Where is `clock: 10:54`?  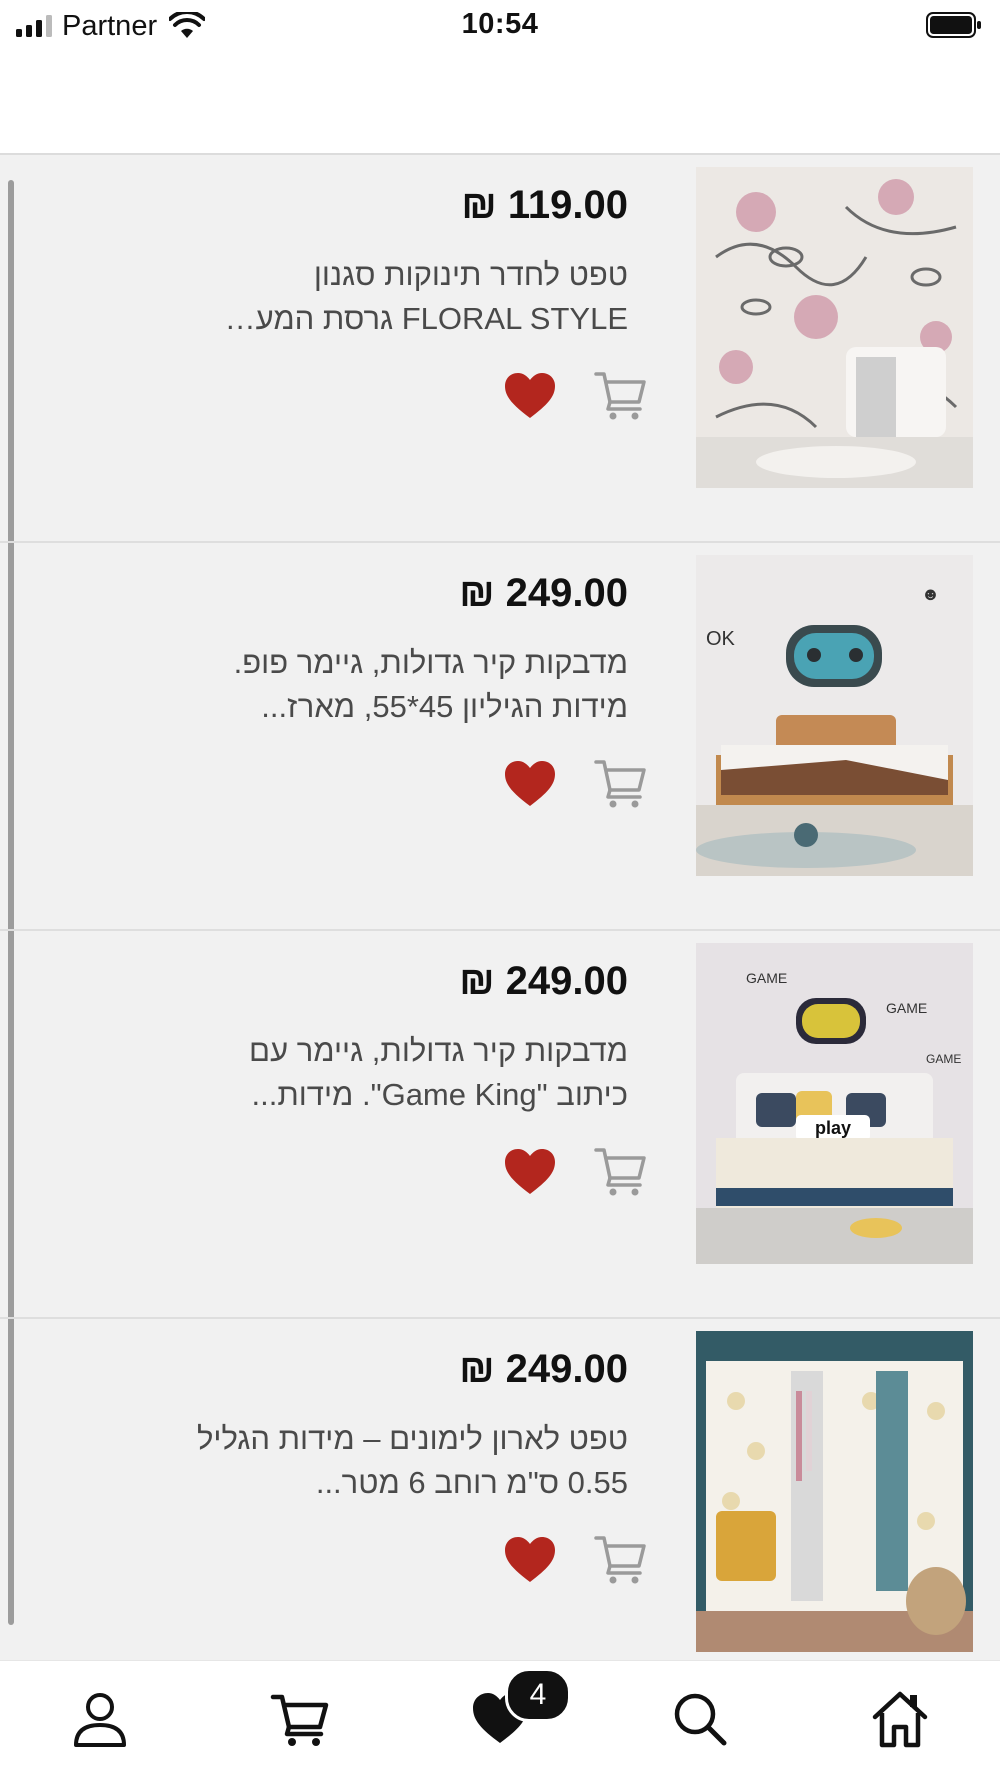 clock: 10:54 is located at coordinates (500, 24).